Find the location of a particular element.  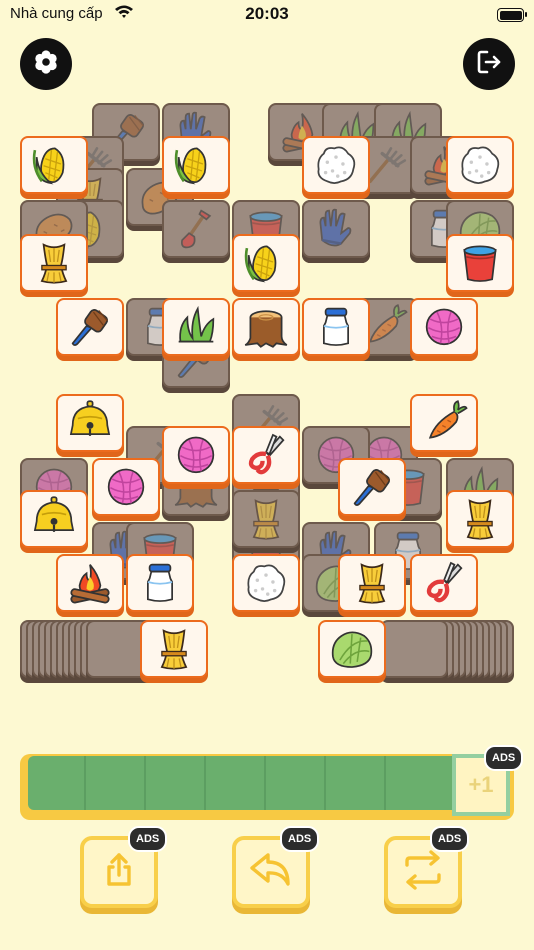

stump-tile is located at coordinates (266, 327).